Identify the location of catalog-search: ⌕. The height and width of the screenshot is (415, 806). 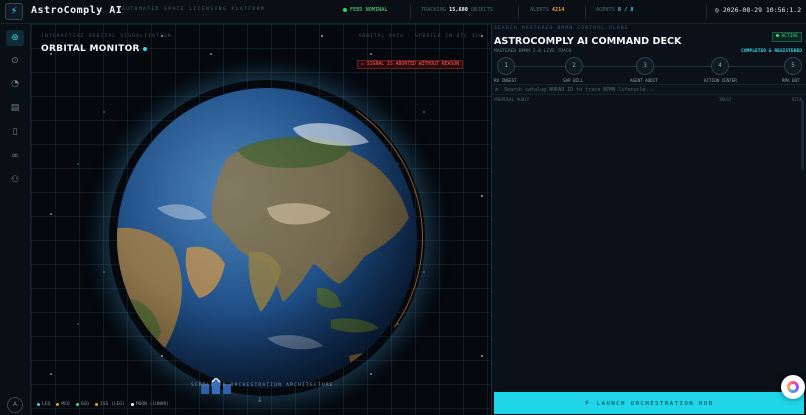
(649, 89).